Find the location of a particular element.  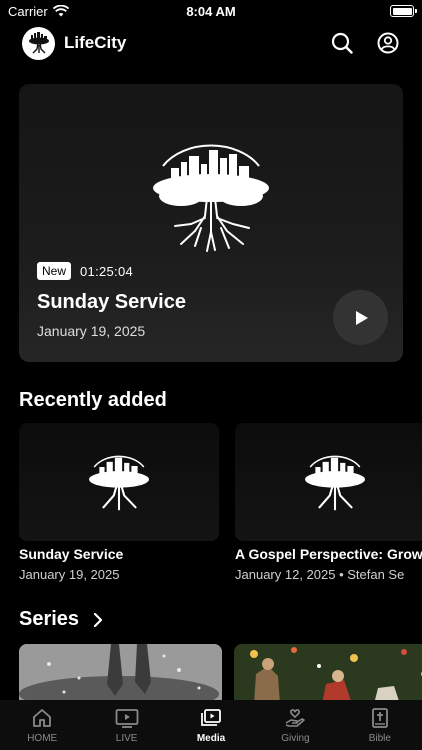

status-bar: Carrier 8:04 AM is located at coordinates (211, 11).